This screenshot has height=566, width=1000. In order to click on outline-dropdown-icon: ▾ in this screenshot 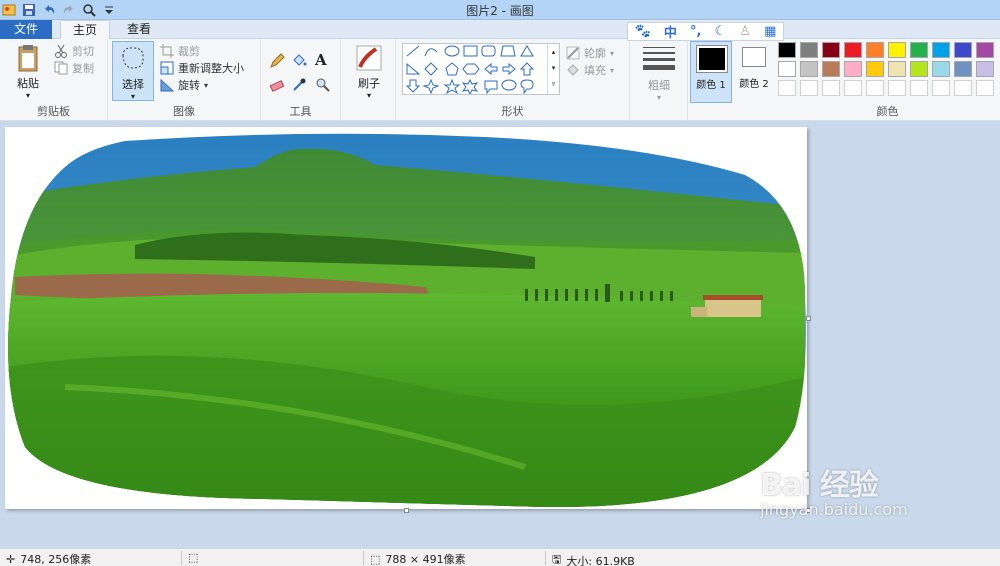, I will do `click(612, 53)`.